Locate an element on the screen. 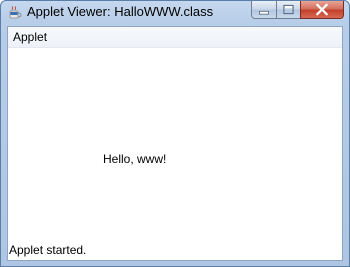  close-button is located at coordinates (322, 10).